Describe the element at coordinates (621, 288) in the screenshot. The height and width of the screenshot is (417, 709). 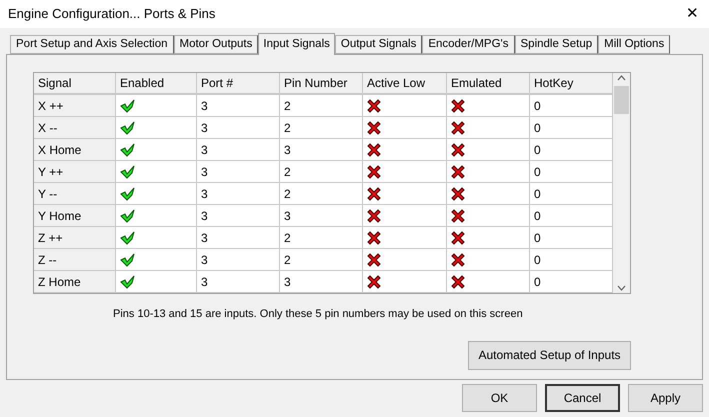
I see `scroll-down-icon` at that location.